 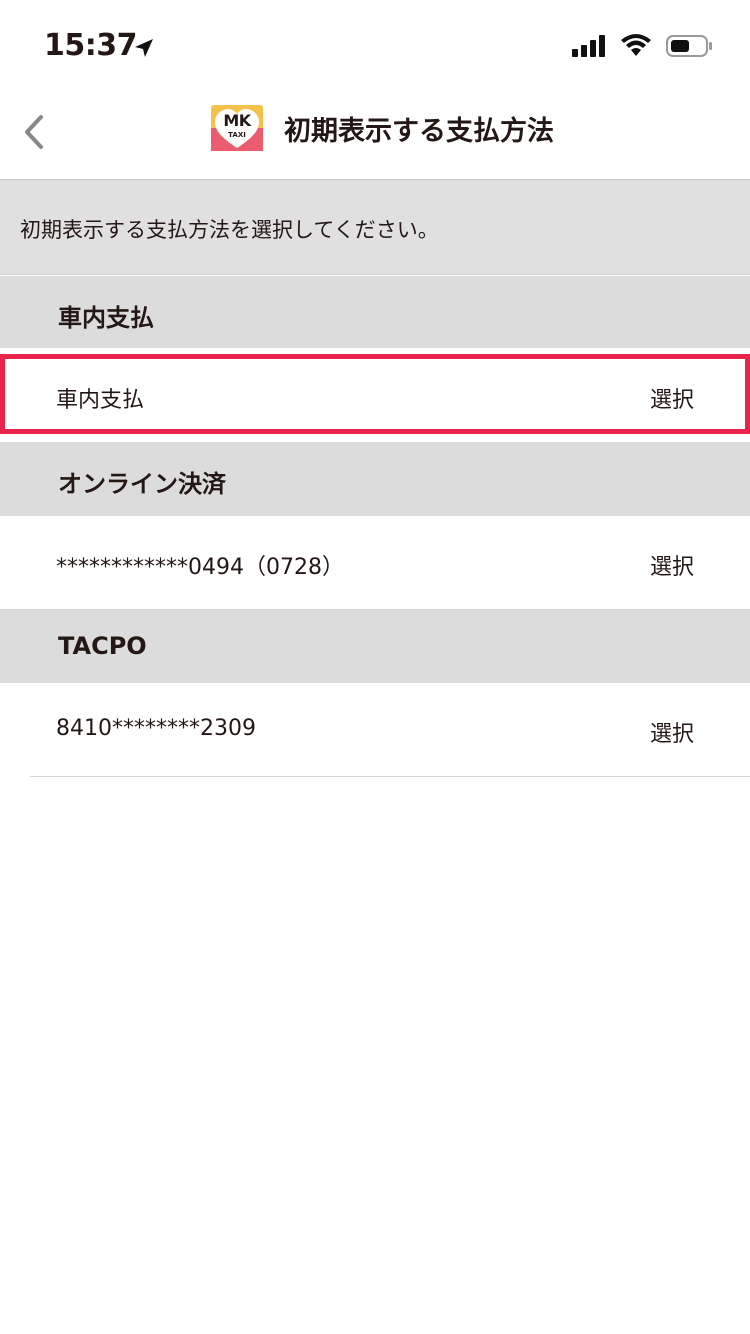 What do you see at coordinates (419, 131) in the screenshot?
I see `page-title: 初期表示する支払方法` at bounding box center [419, 131].